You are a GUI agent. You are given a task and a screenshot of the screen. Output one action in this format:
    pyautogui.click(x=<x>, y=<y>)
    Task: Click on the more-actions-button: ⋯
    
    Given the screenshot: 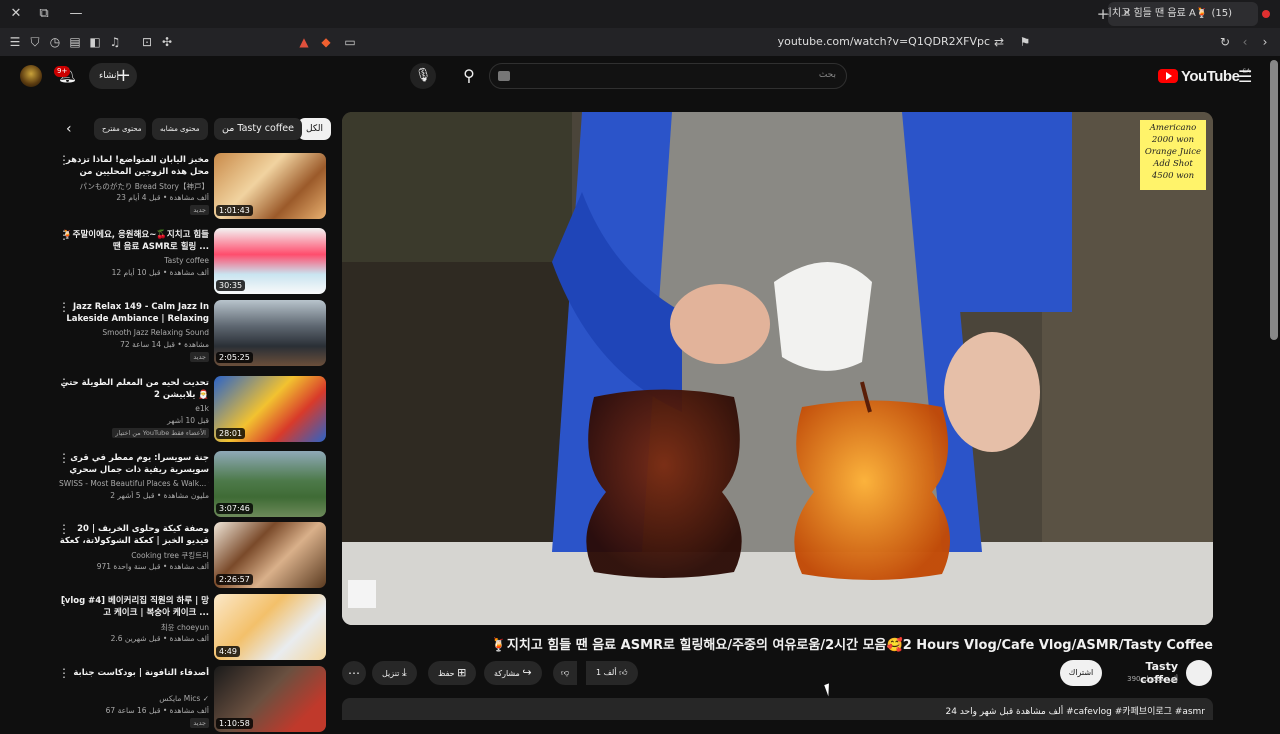 What is the action you would take?
    pyautogui.click(x=354, y=673)
    